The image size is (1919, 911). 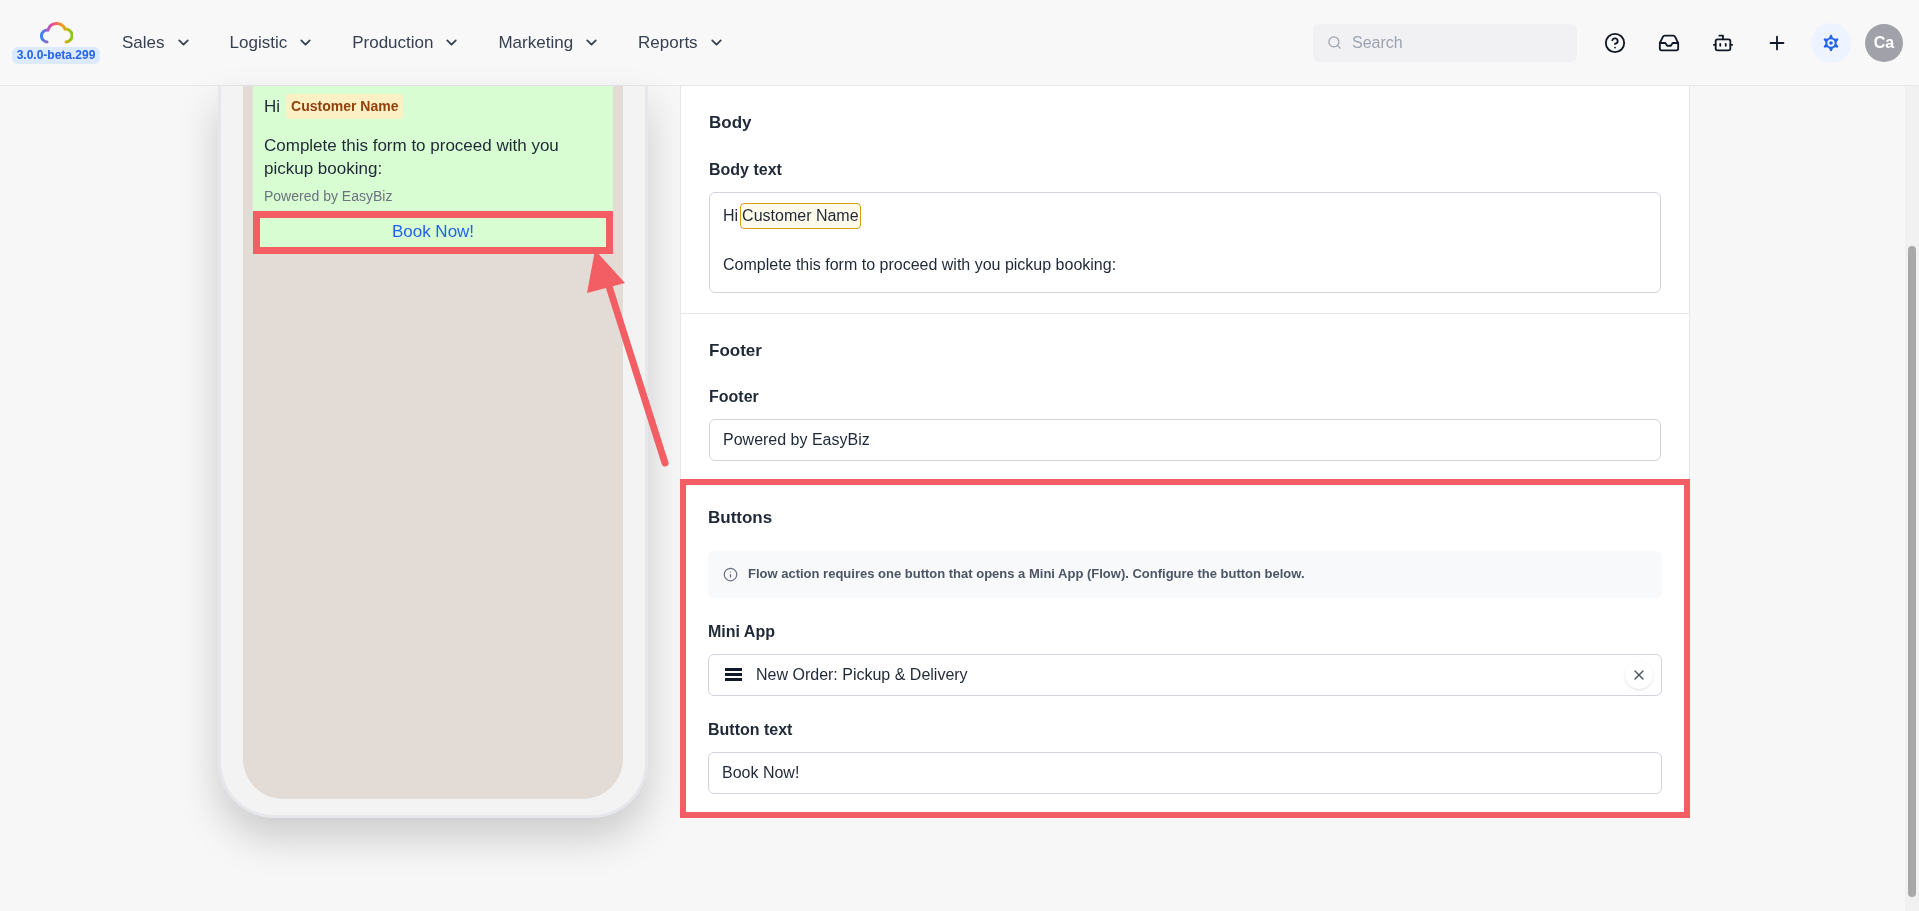 I want to click on section-title: Footer, so click(x=736, y=350).